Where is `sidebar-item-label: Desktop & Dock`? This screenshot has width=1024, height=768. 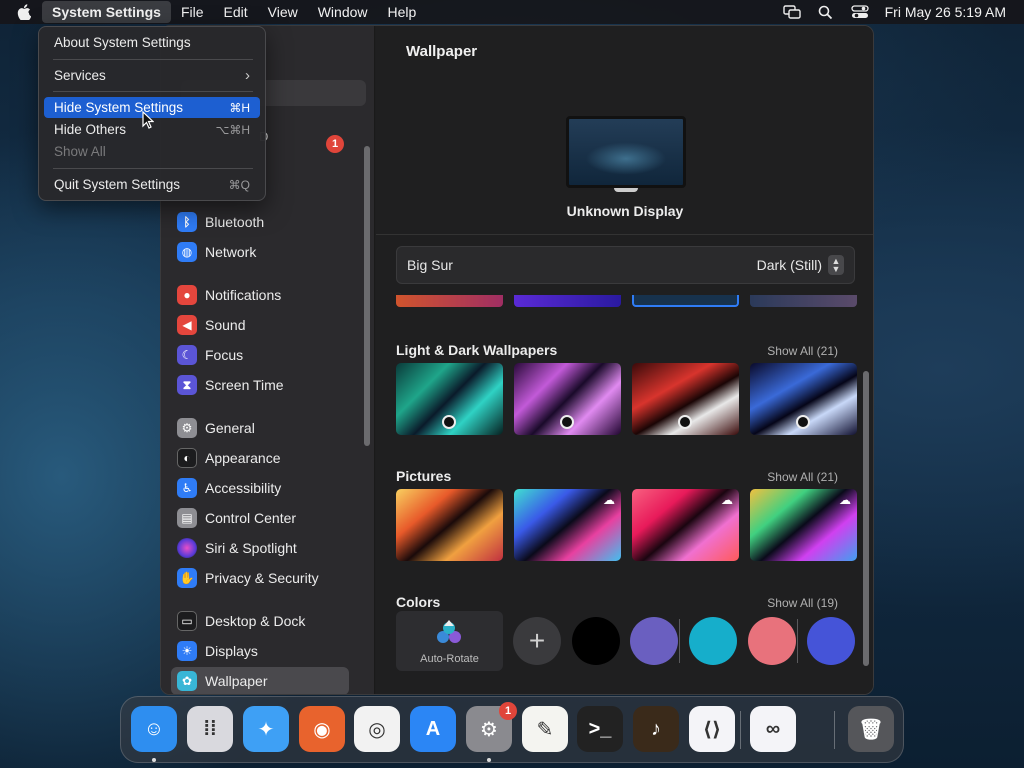 sidebar-item-label: Desktop & Dock is located at coordinates (255, 621).